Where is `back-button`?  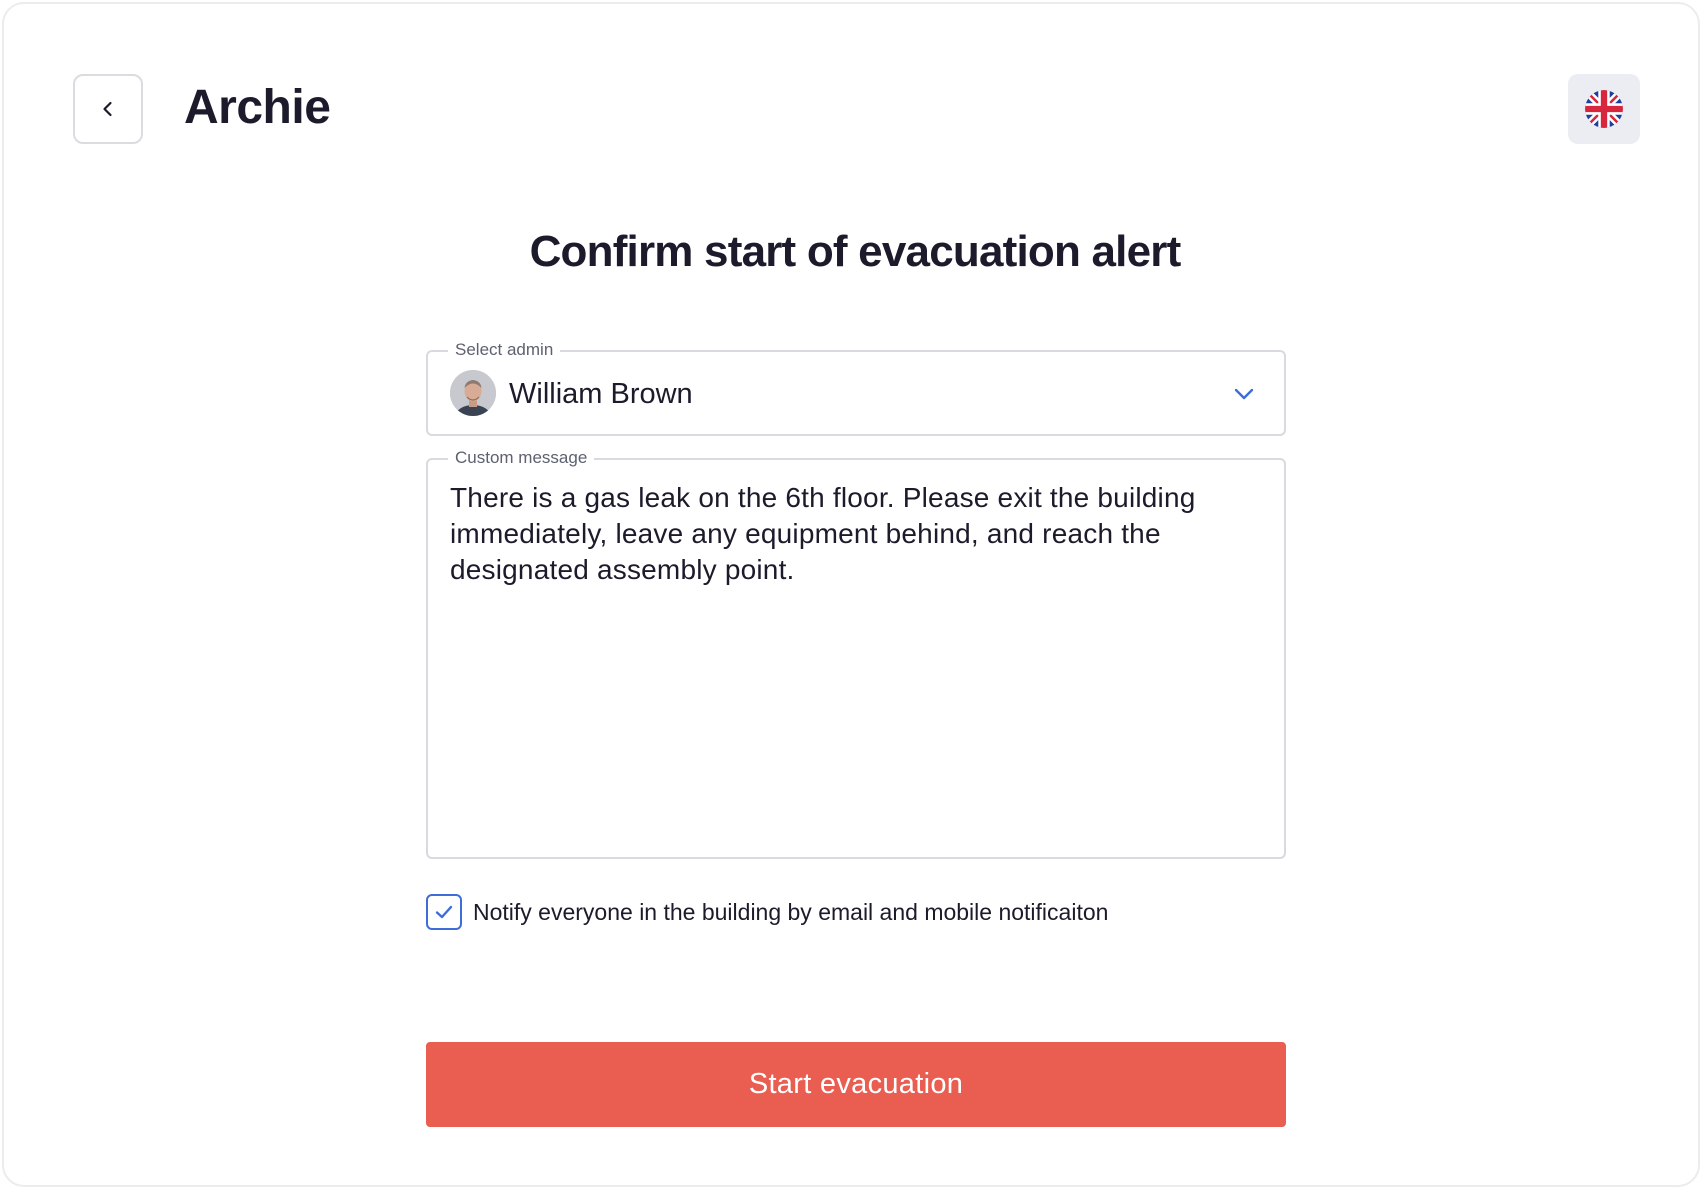 back-button is located at coordinates (108, 109).